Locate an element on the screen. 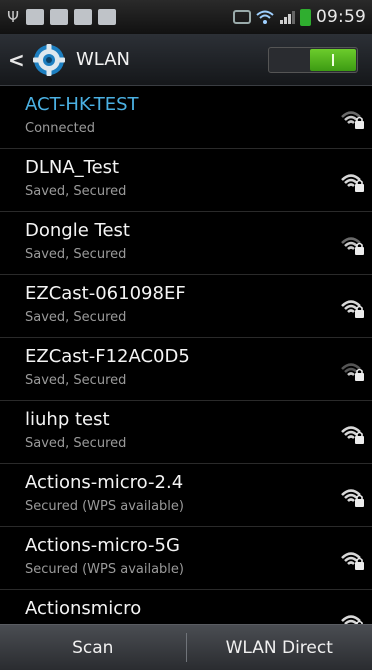 The height and width of the screenshot is (670, 372). sd-card-icon is located at coordinates (35, 17).